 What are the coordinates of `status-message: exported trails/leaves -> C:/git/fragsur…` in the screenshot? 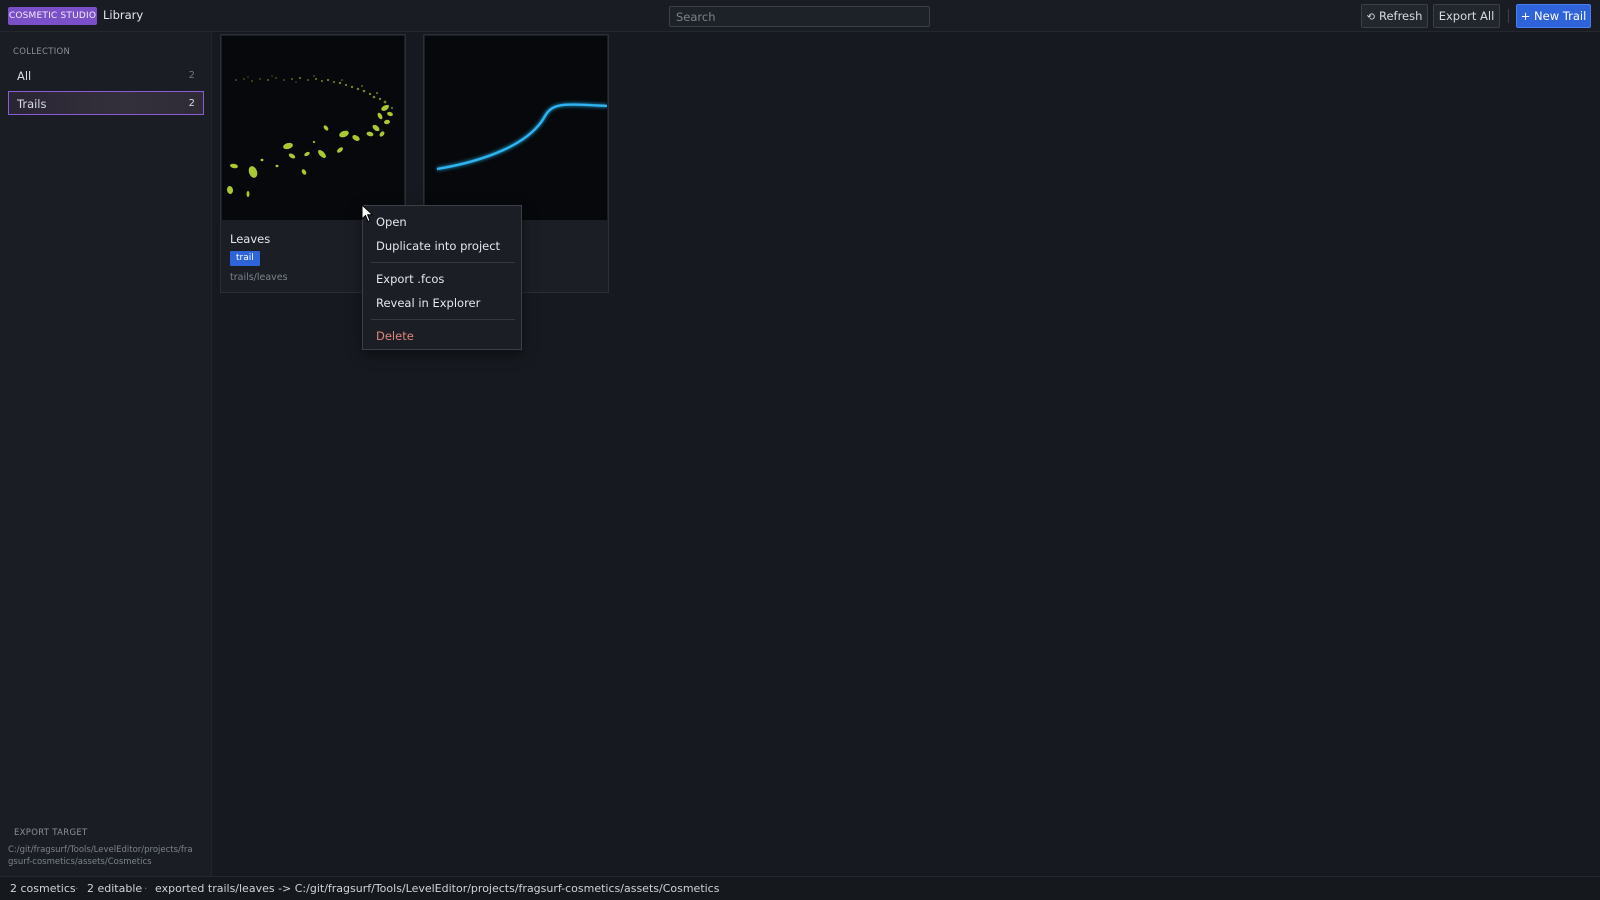 It's located at (437, 888).